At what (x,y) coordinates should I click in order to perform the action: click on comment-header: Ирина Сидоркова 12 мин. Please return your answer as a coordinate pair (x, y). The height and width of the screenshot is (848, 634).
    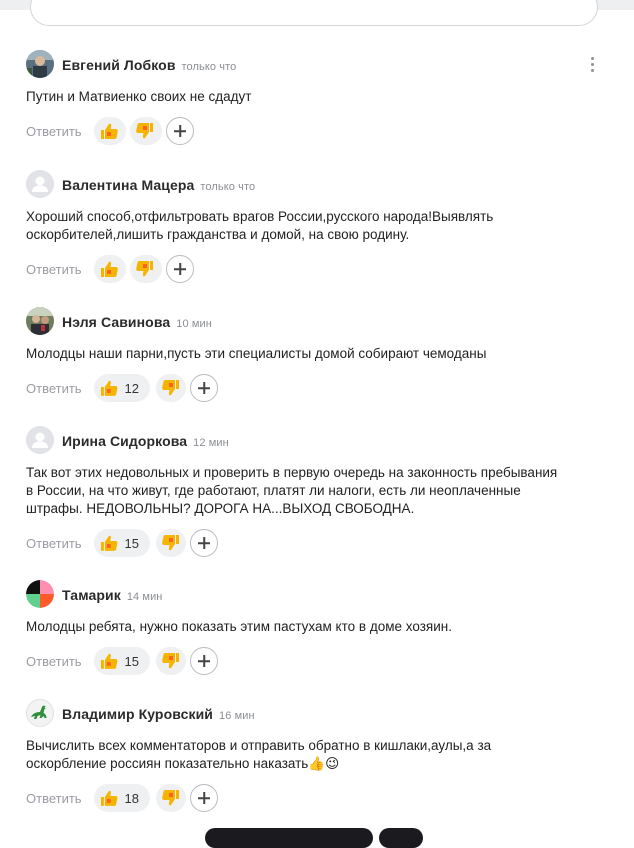
    Looking at the image, I should click on (326, 440).